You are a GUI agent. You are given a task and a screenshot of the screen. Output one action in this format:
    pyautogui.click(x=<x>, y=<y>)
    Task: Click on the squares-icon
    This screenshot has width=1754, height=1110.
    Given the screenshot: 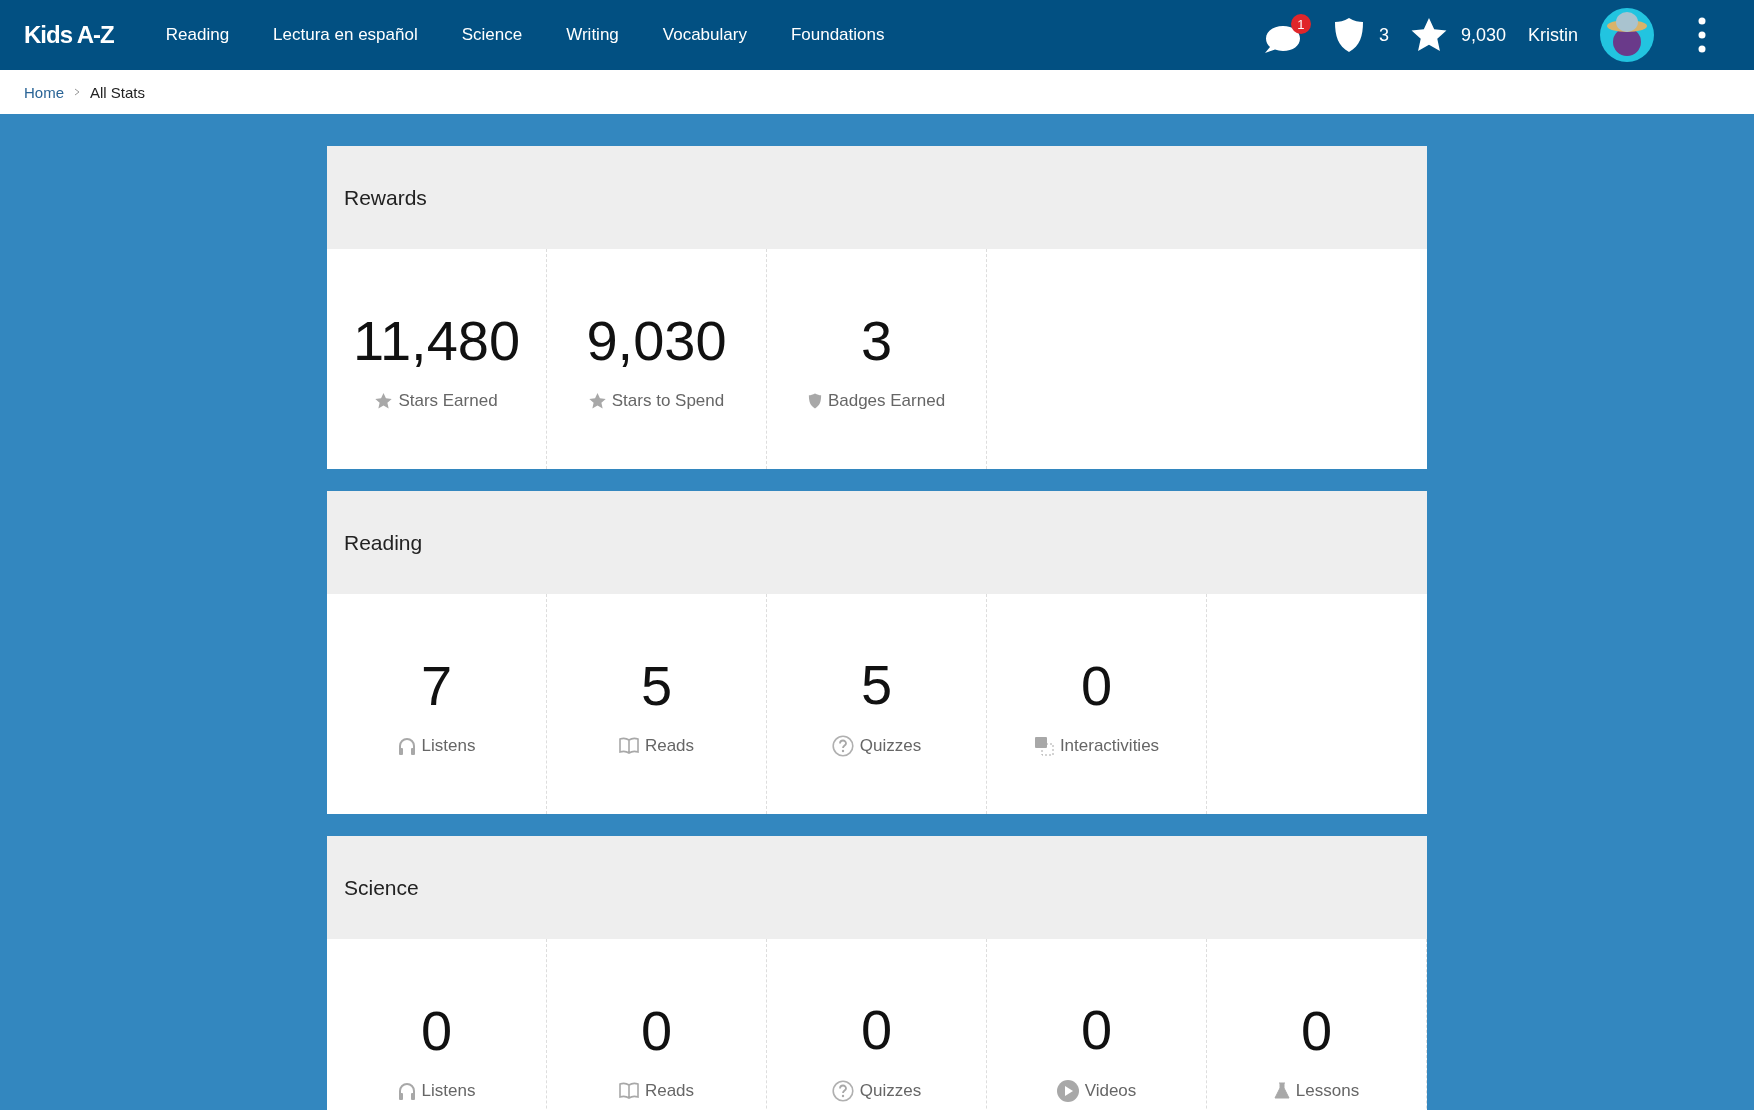 What is the action you would take?
    pyautogui.click(x=1043, y=745)
    